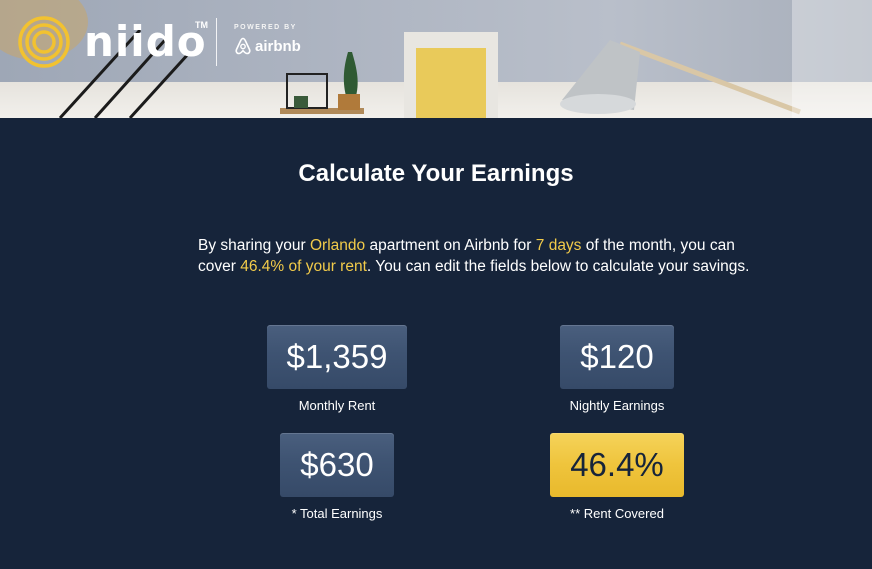  What do you see at coordinates (450, 245) in the screenshot?
I see `intro-text-2: apartment on Airbnb for` at bounding box center [450, 245].